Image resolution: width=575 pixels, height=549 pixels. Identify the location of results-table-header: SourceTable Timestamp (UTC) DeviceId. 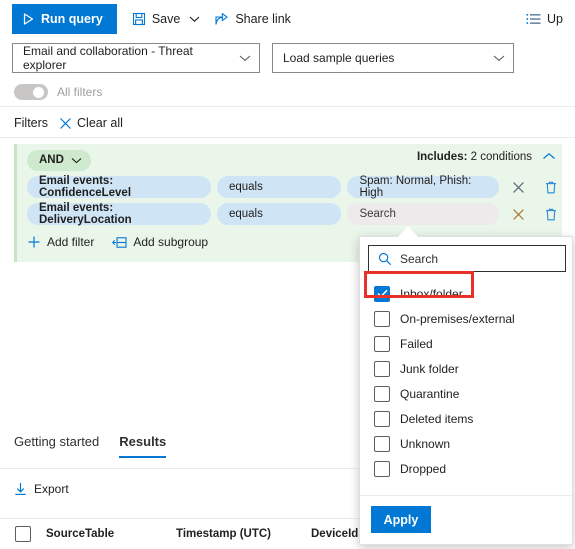
(180, 533).